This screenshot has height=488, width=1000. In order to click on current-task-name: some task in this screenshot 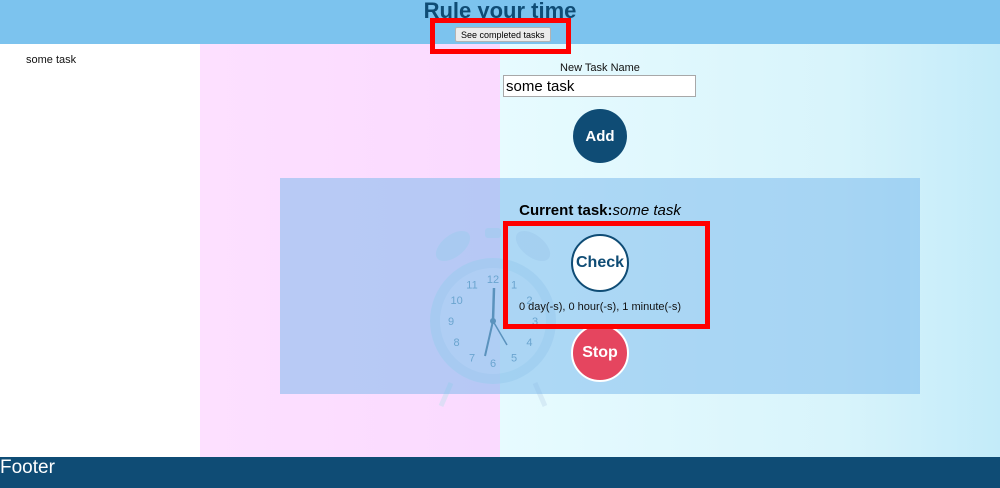, I will do `click(646, 210)`.